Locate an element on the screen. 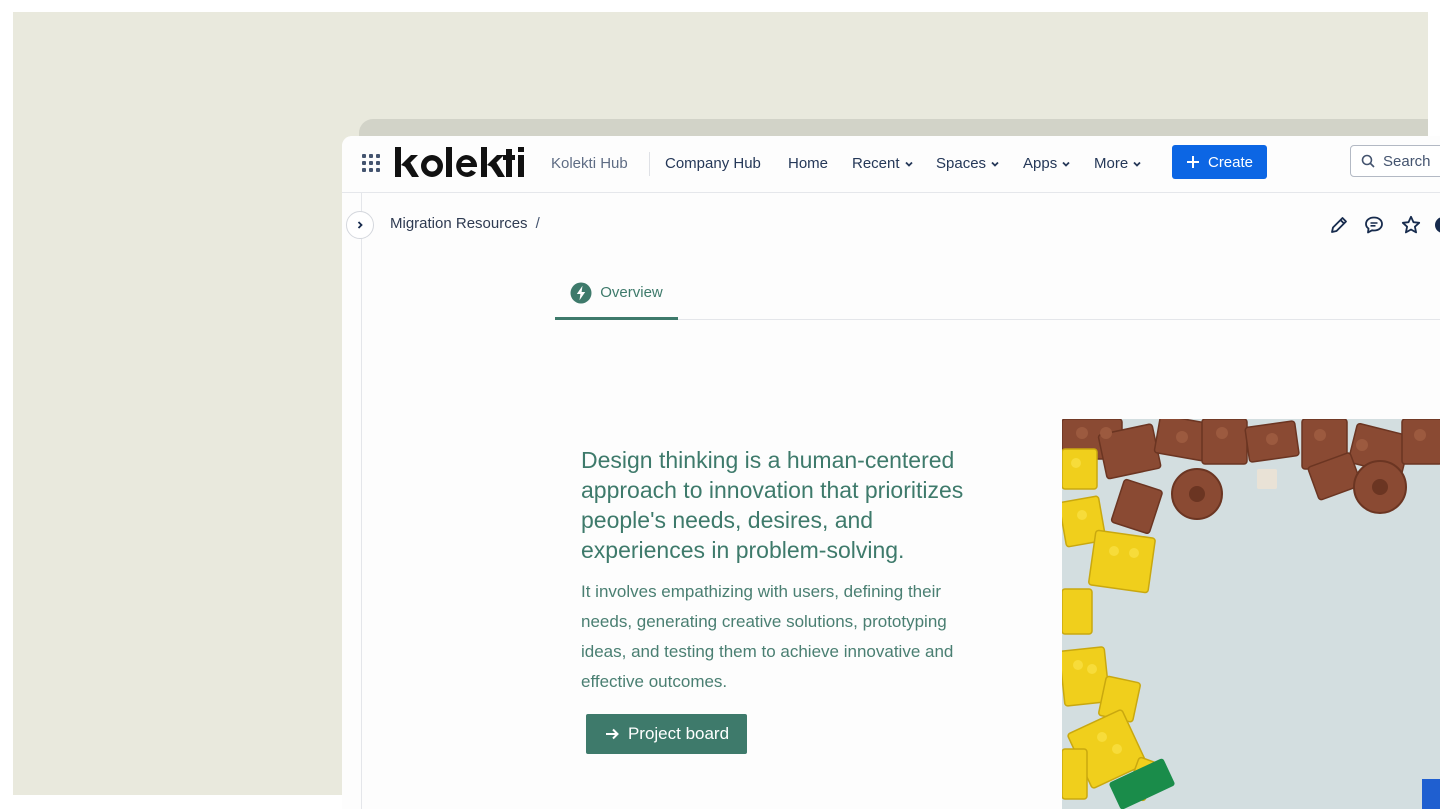 The height and width of the screenshot is (809, 1440). project-board-button: Project board is located at coordinates (666, 734).